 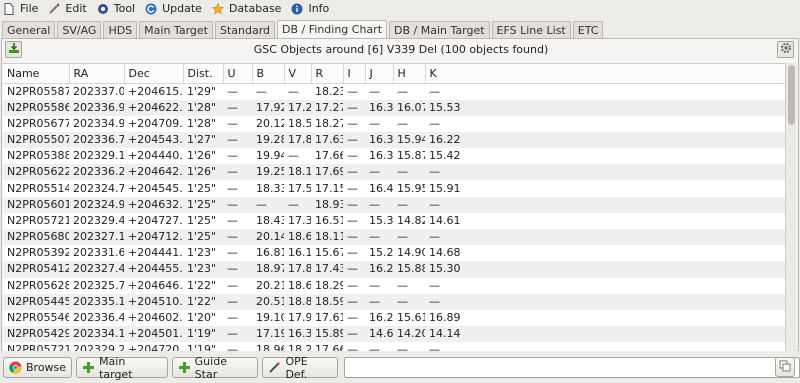 What do you see at coordinates (96, 91) in the screenshot?
I see `cell-ra: 202337.02` at bounding box center [96, 91].